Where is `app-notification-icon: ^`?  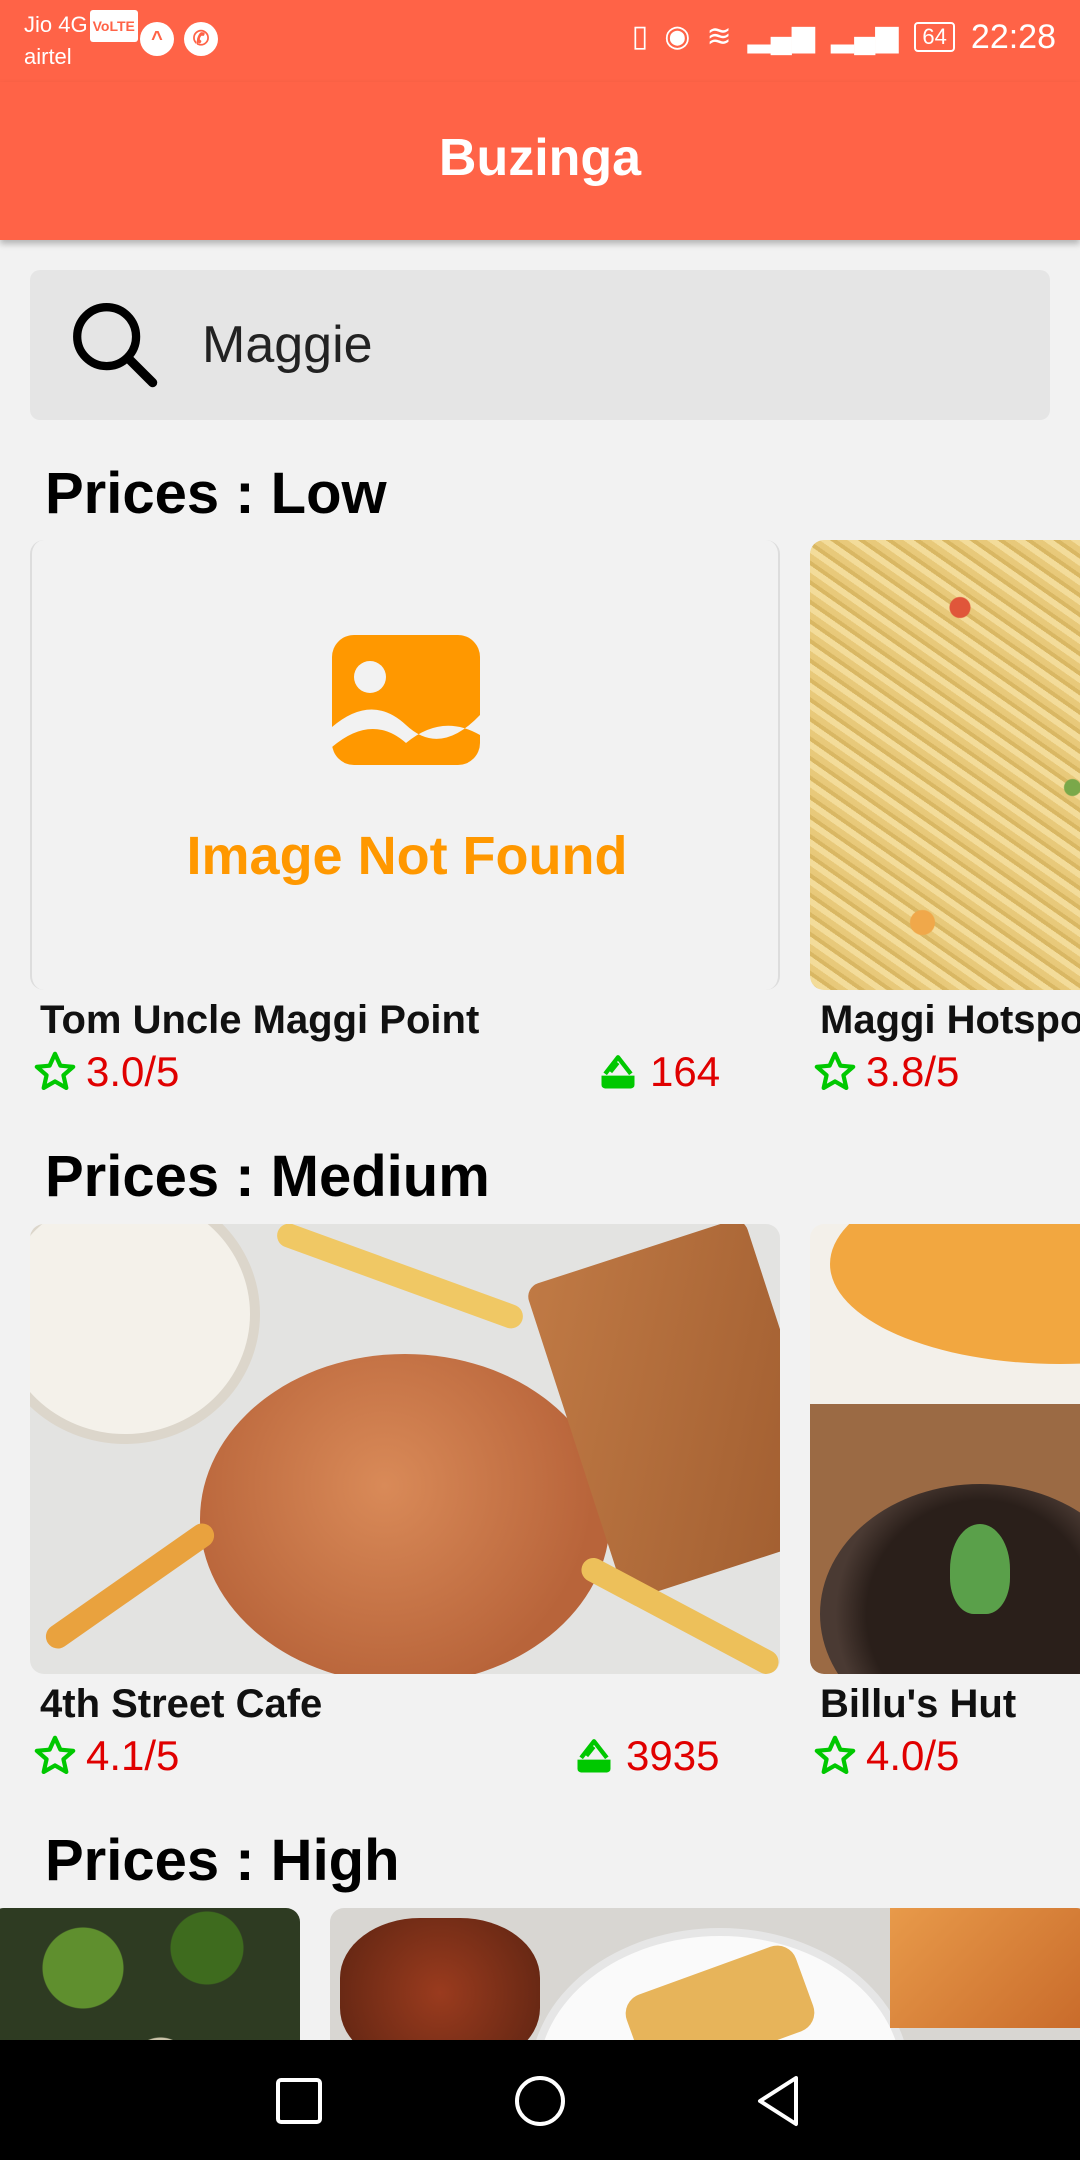 app-notification-icon: ^ is located at coordinates (157, 39).